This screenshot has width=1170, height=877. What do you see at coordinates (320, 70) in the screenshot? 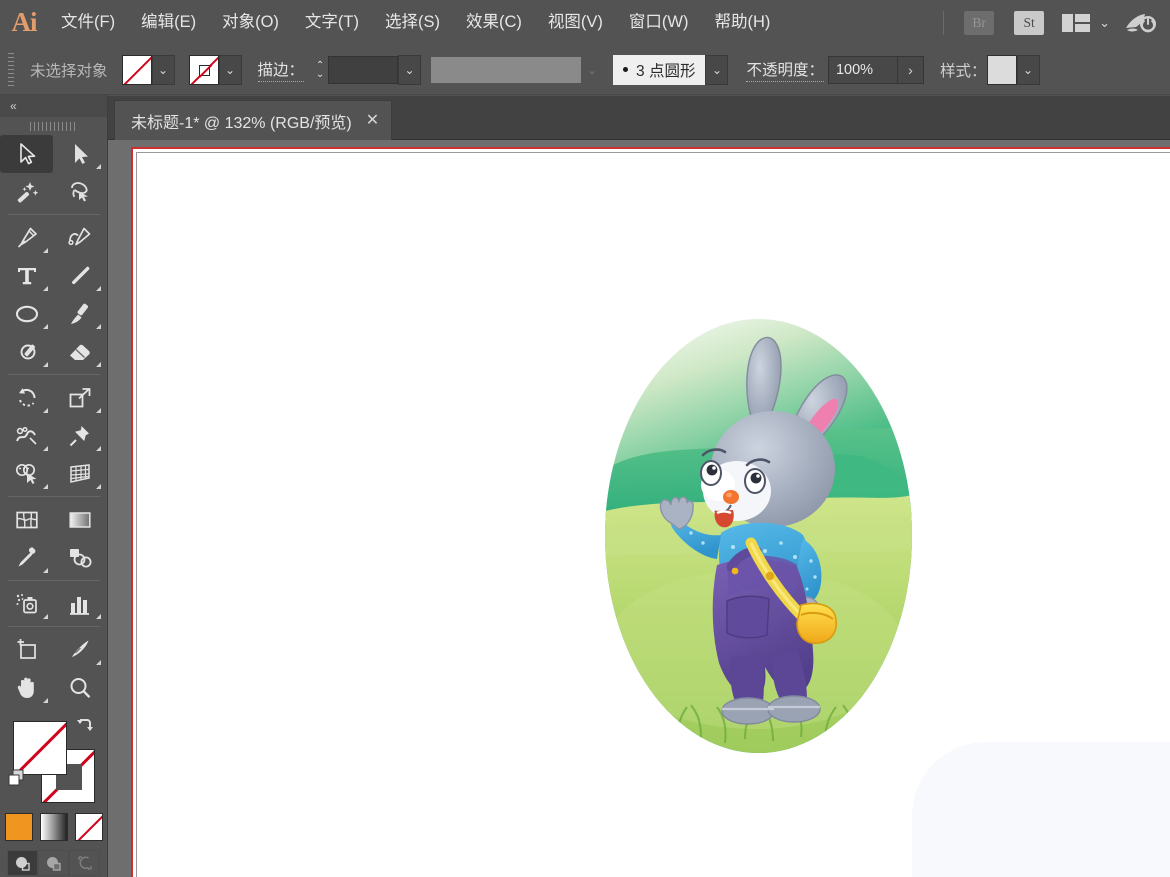
I see `stroke-weight-stepper: ⌃ ⌄` at bounding box center [320, 70].